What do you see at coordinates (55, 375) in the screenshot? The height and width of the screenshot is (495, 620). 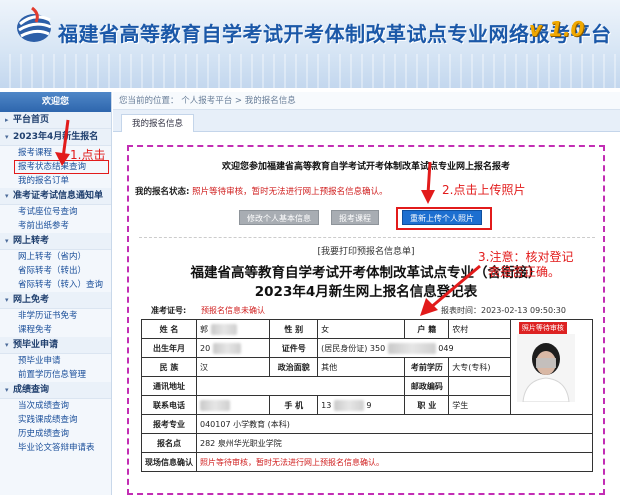 I see `sidebar-item-prior-edu: 前置学历信息管理` at bounding box center [55, 375].